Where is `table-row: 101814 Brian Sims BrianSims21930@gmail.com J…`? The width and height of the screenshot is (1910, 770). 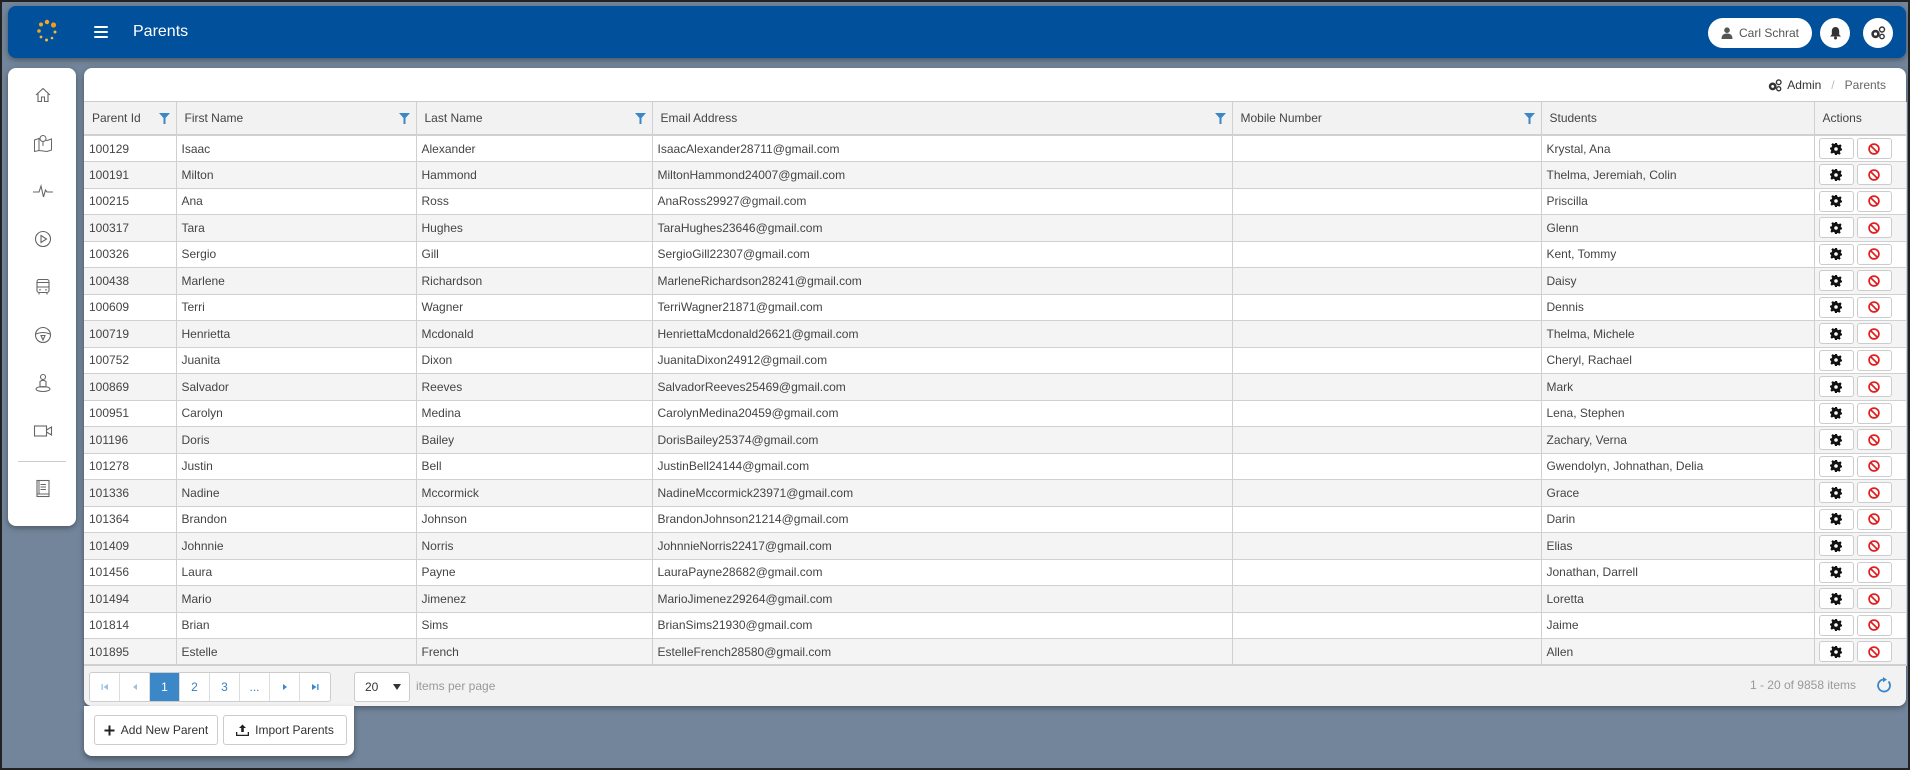
table-row: 101814 Brian Sims BrianSims21930@gmail.com J… is located at coordinates (995, 625).